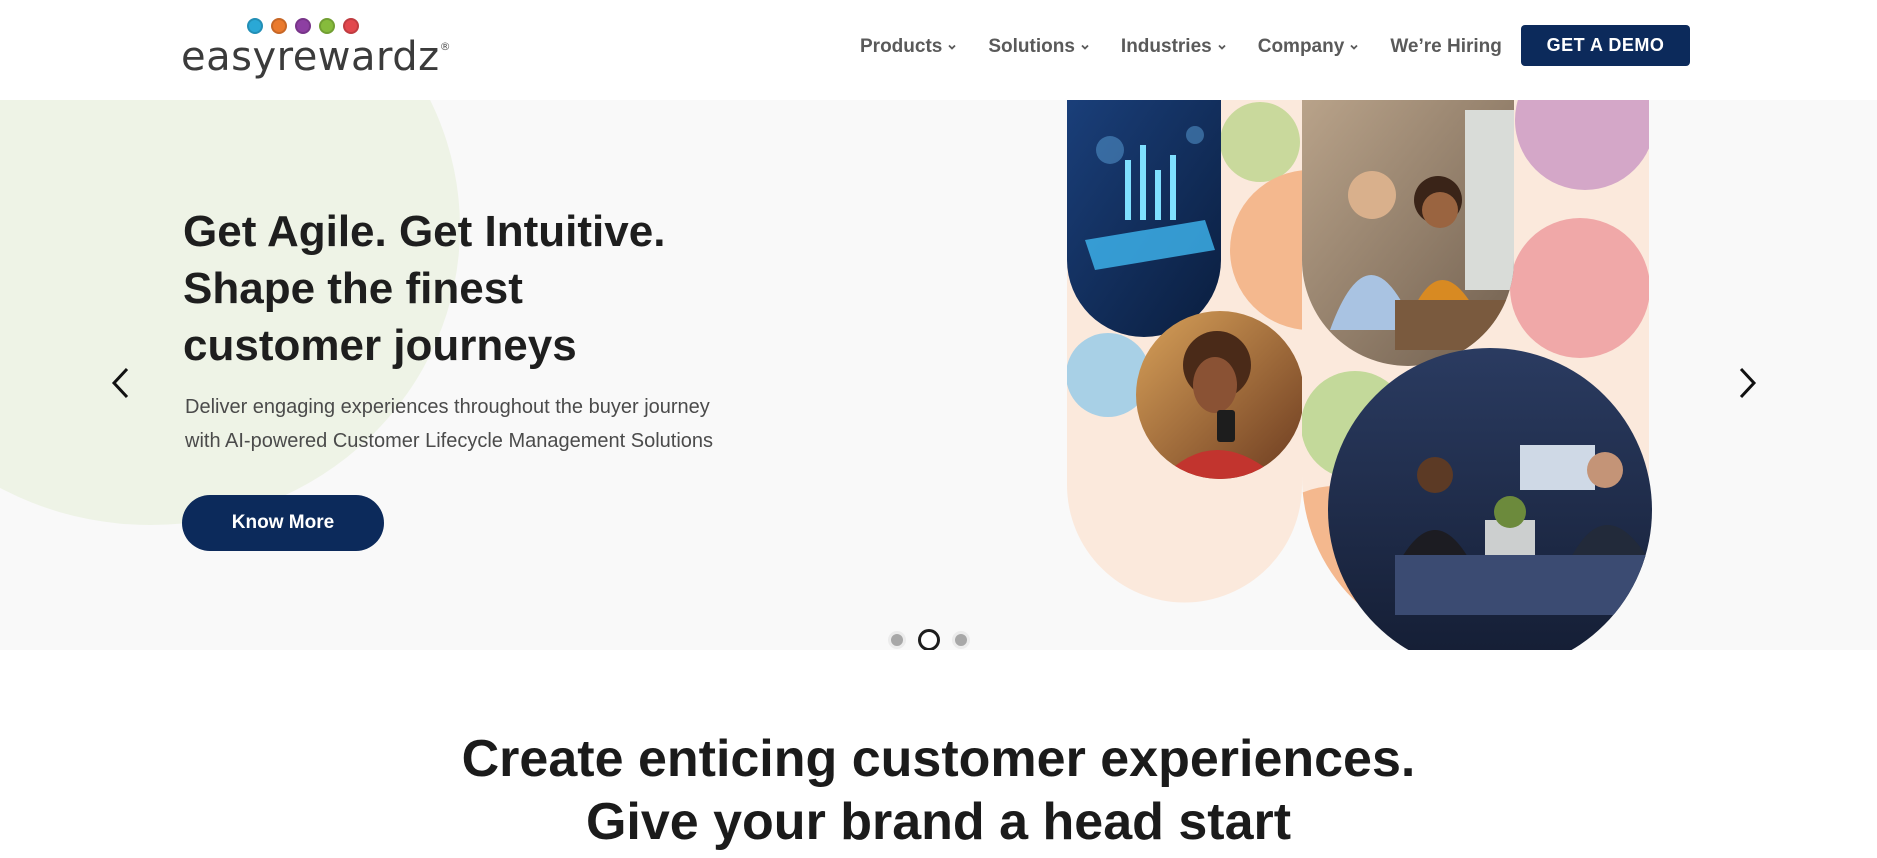 The height and width of the screenshot is (858, 1877). I want to click on nav-item-hiring: We’re Hiring, so click(1446, 47).